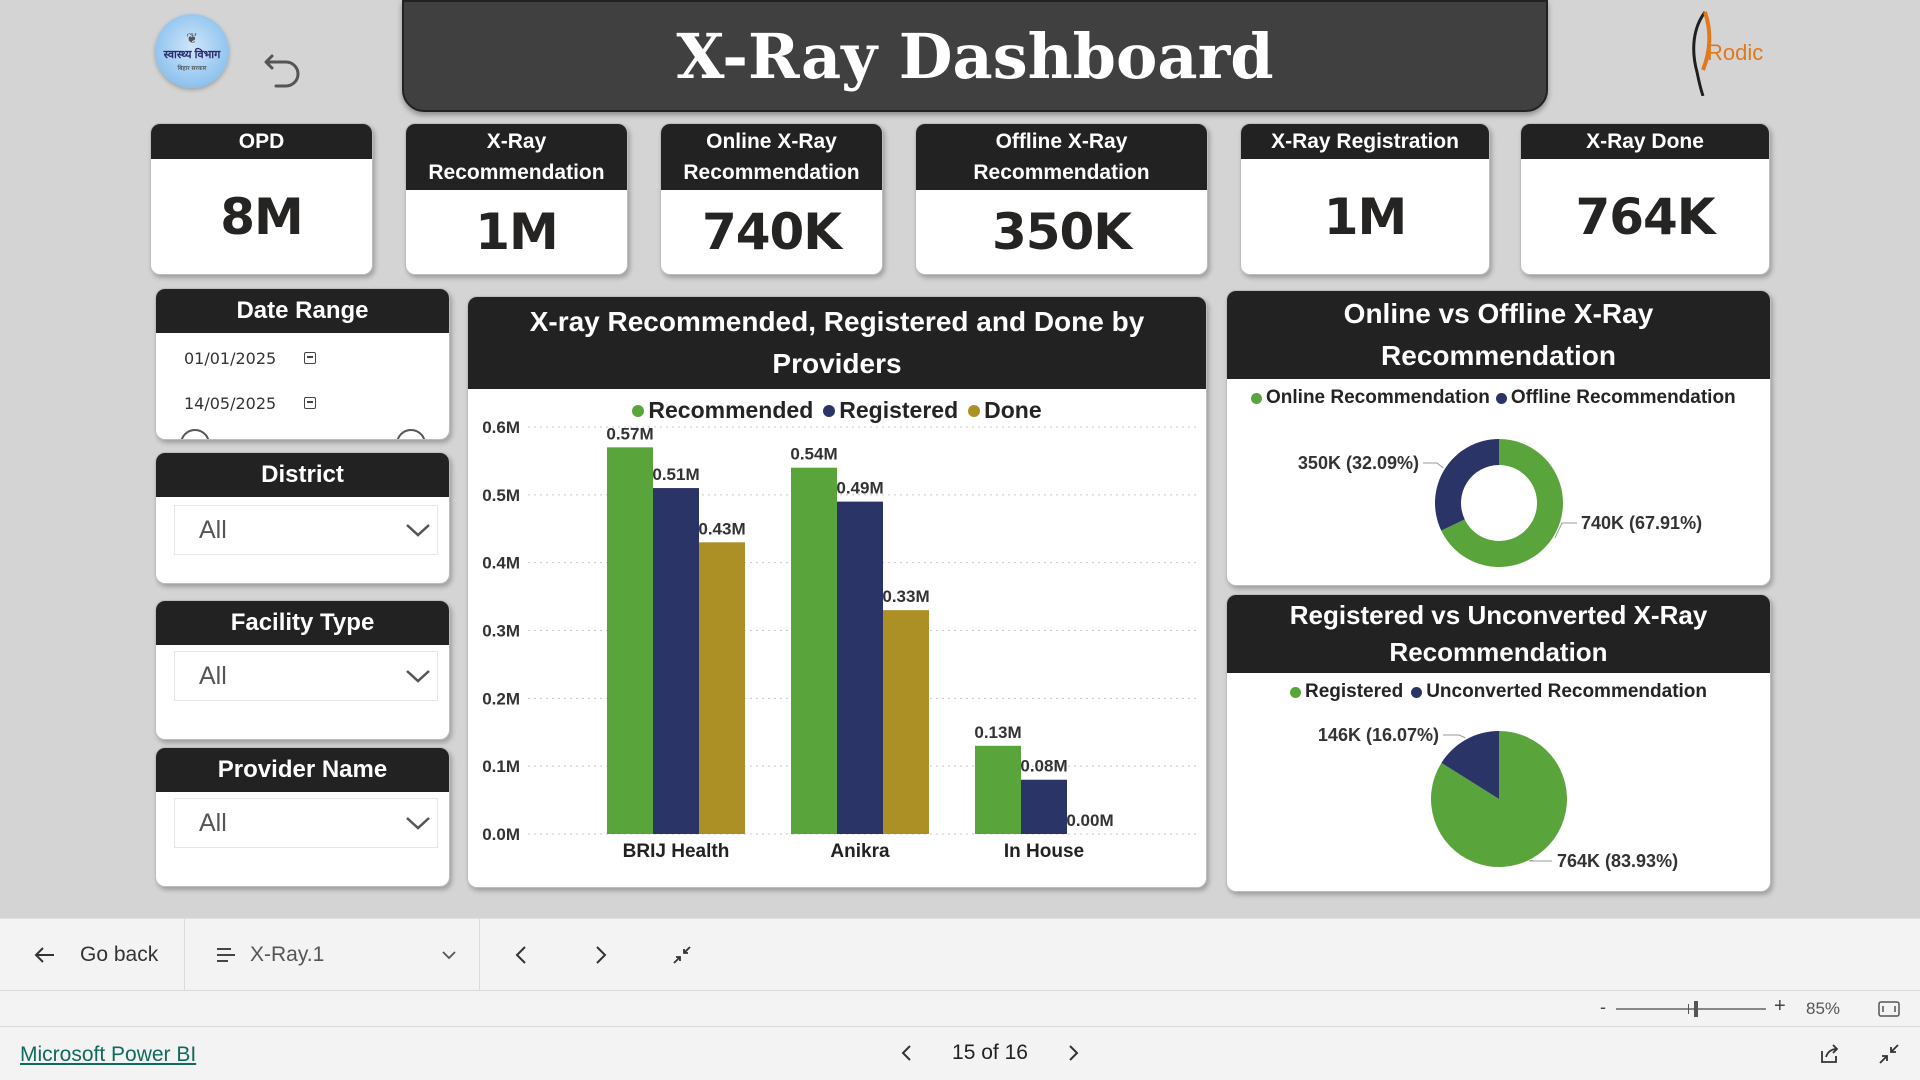 The width and height of the screenshot is (1920, 1080). I want to click on emblem-icon: ❦, so click(192, 37).